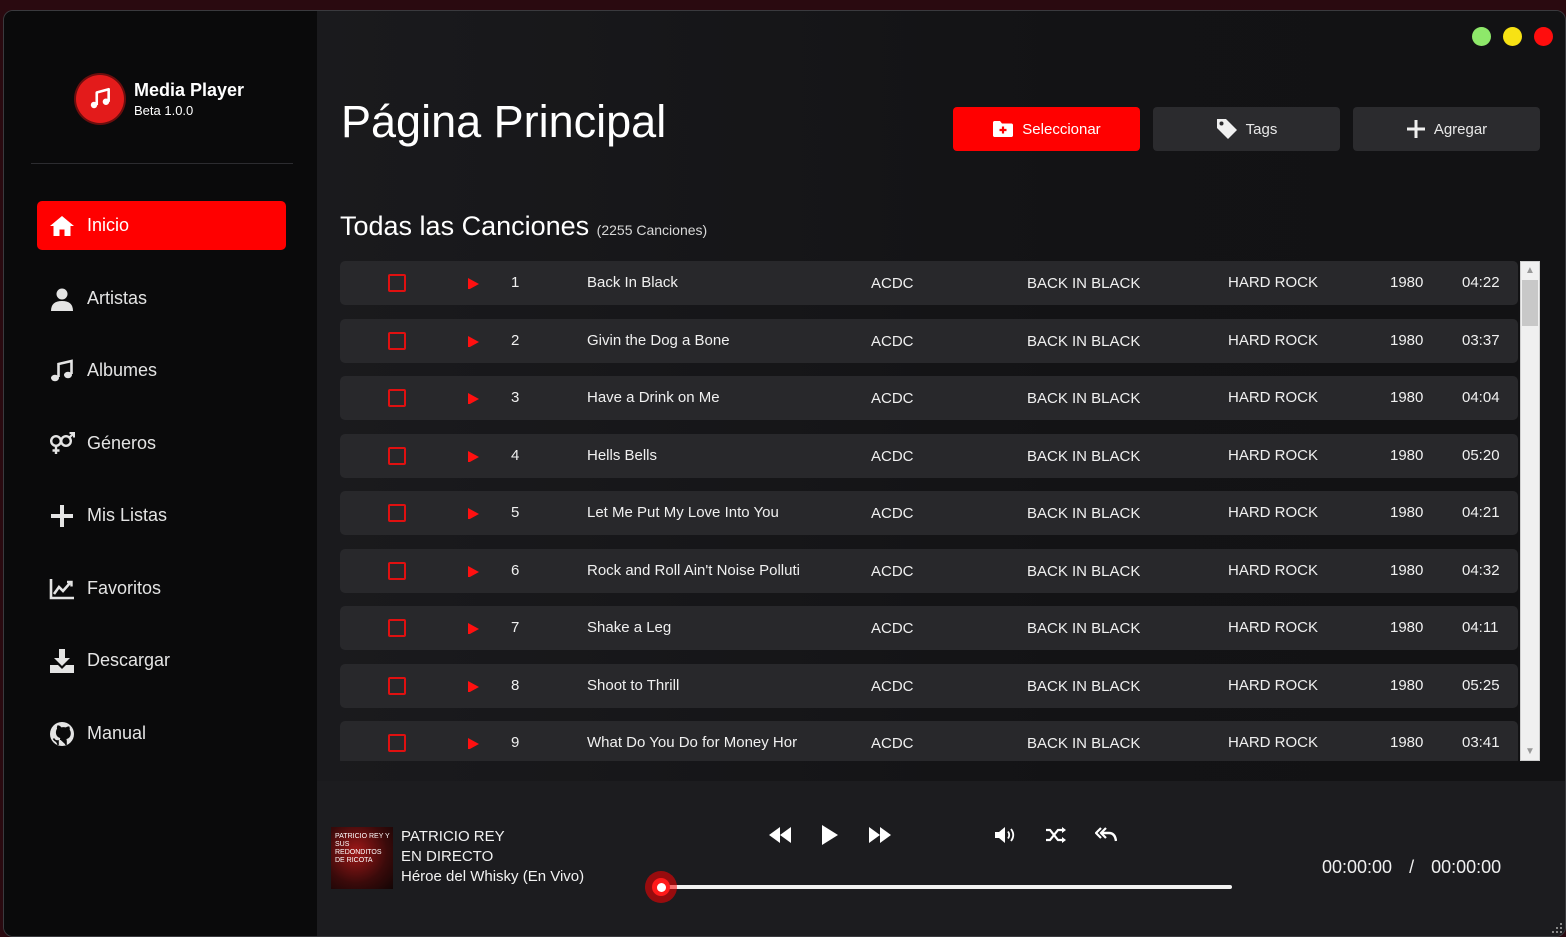 This screenshot has width=1566, height=937. Describe the element at coordinates (161, 660) in the screenshot. I see `sidebar-item-descargar: Descargar` at that location.